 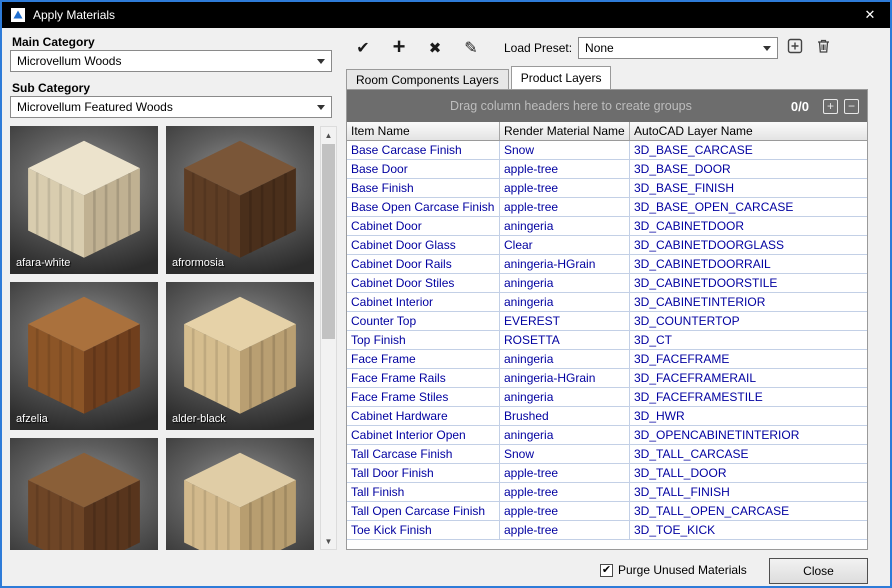 I want to click on table-cell: Face Frame, so click(x=423, y=359).